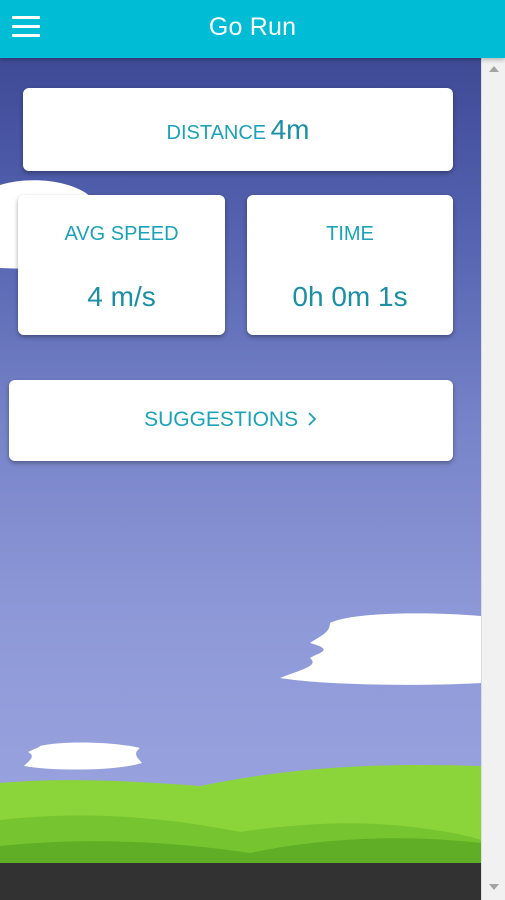  What do you see at coordinates (216, 133) in the screenshot?
I see `distance-label: DISTANCE` at bounding box center [216, 133].